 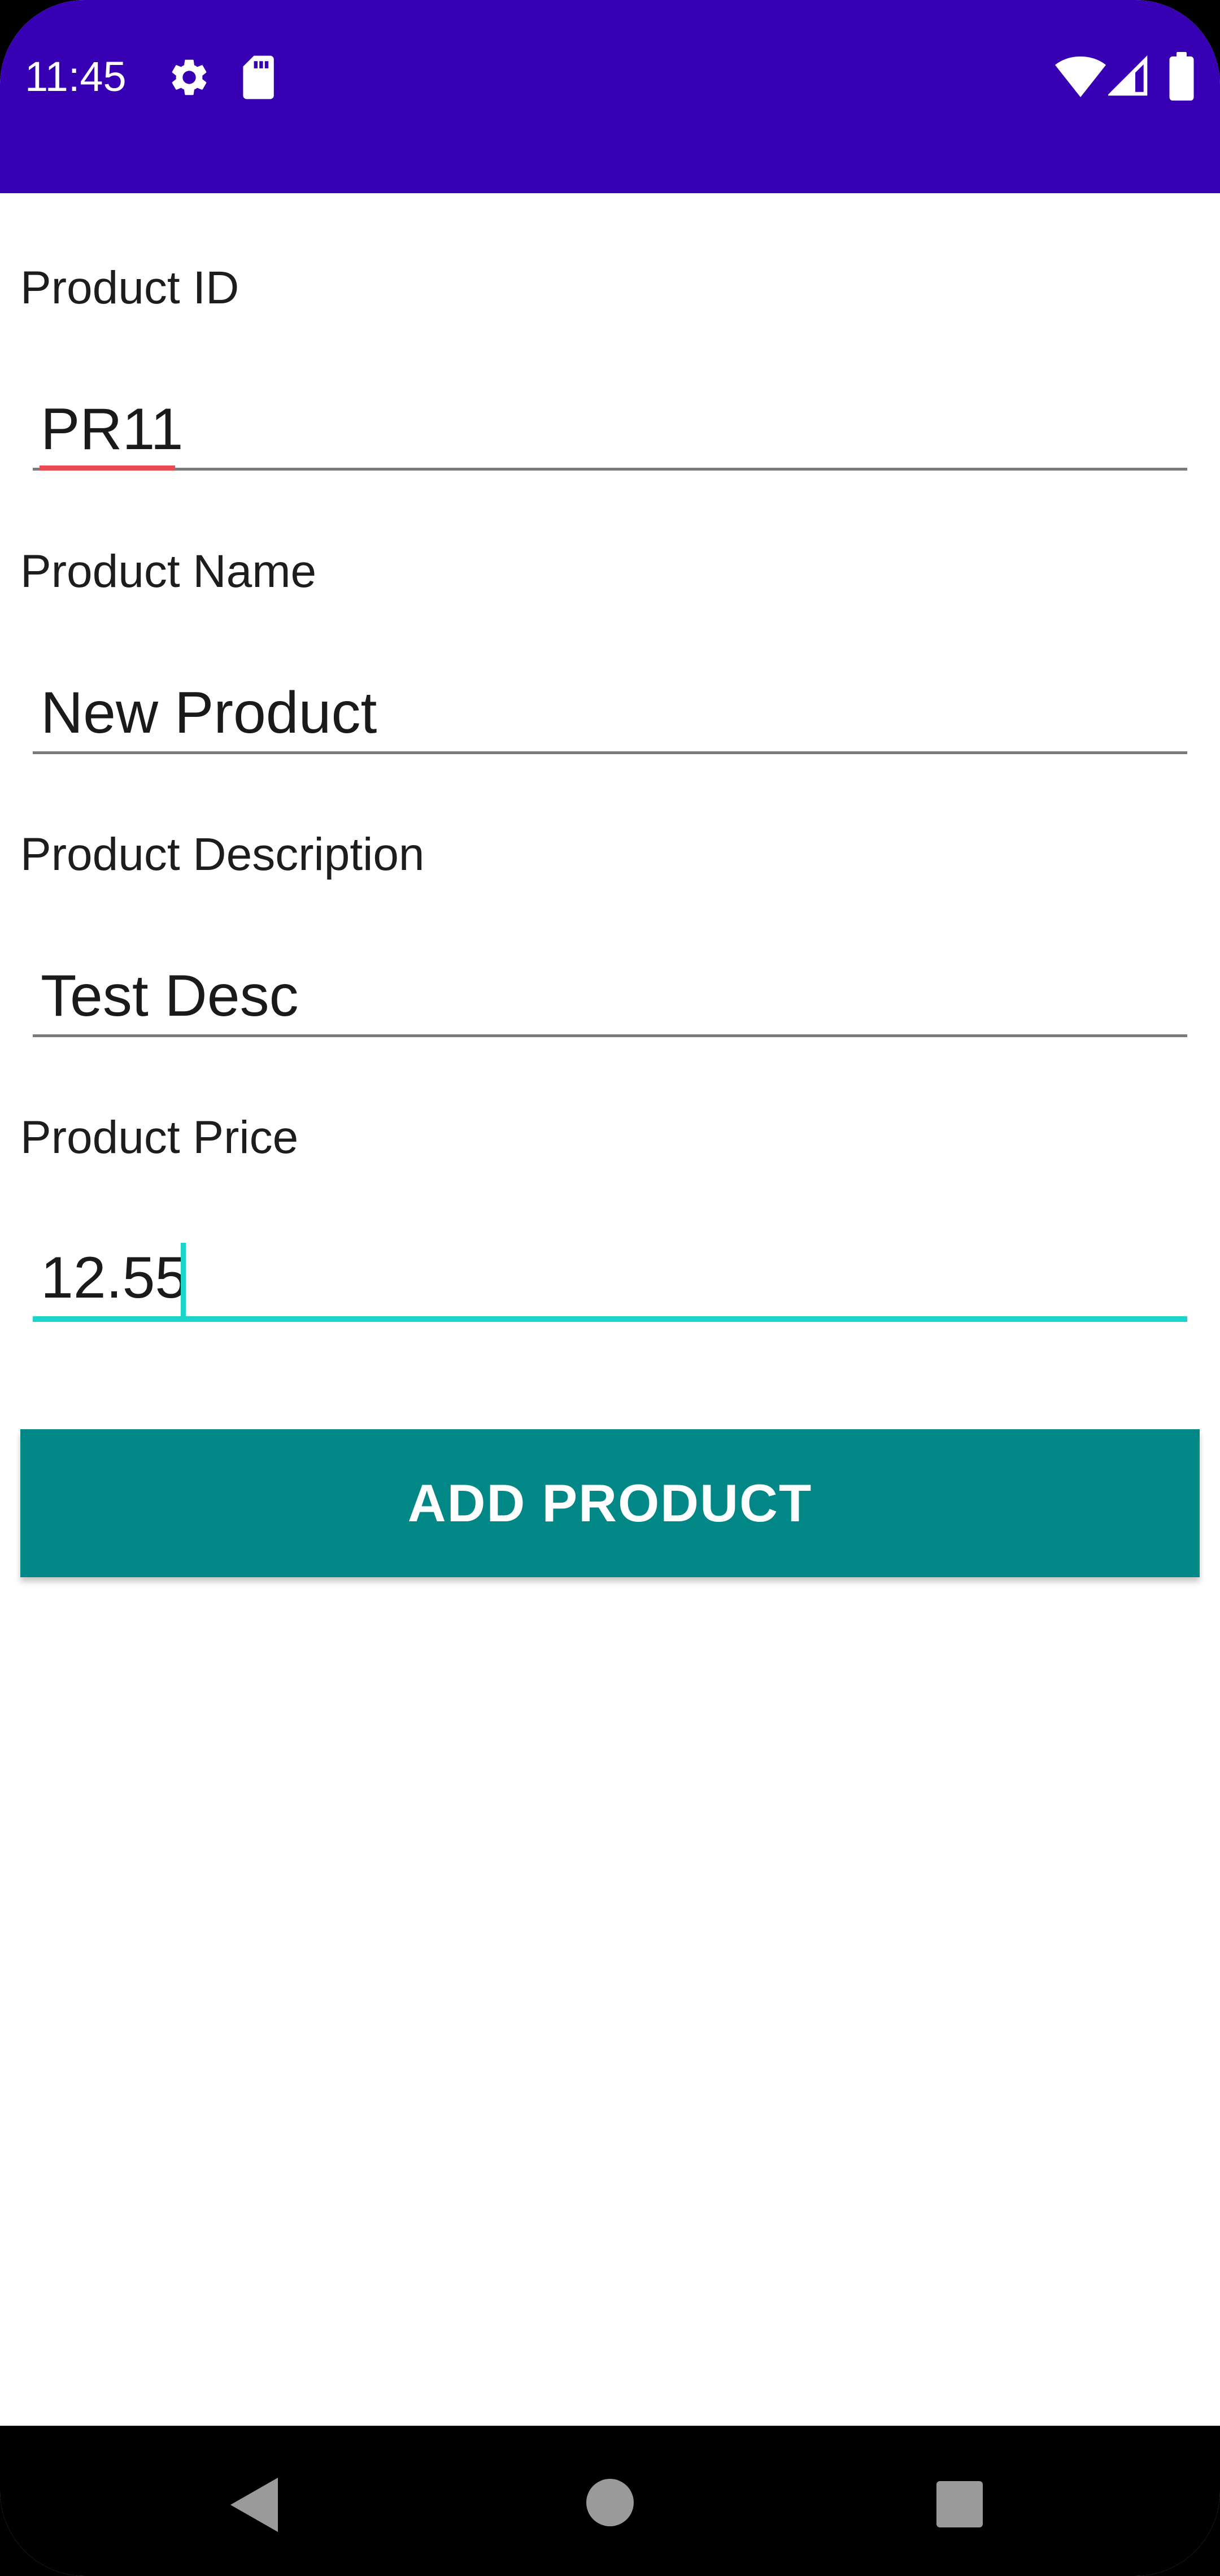 I want to click on recents-icon, so click(x=959, y=2504).